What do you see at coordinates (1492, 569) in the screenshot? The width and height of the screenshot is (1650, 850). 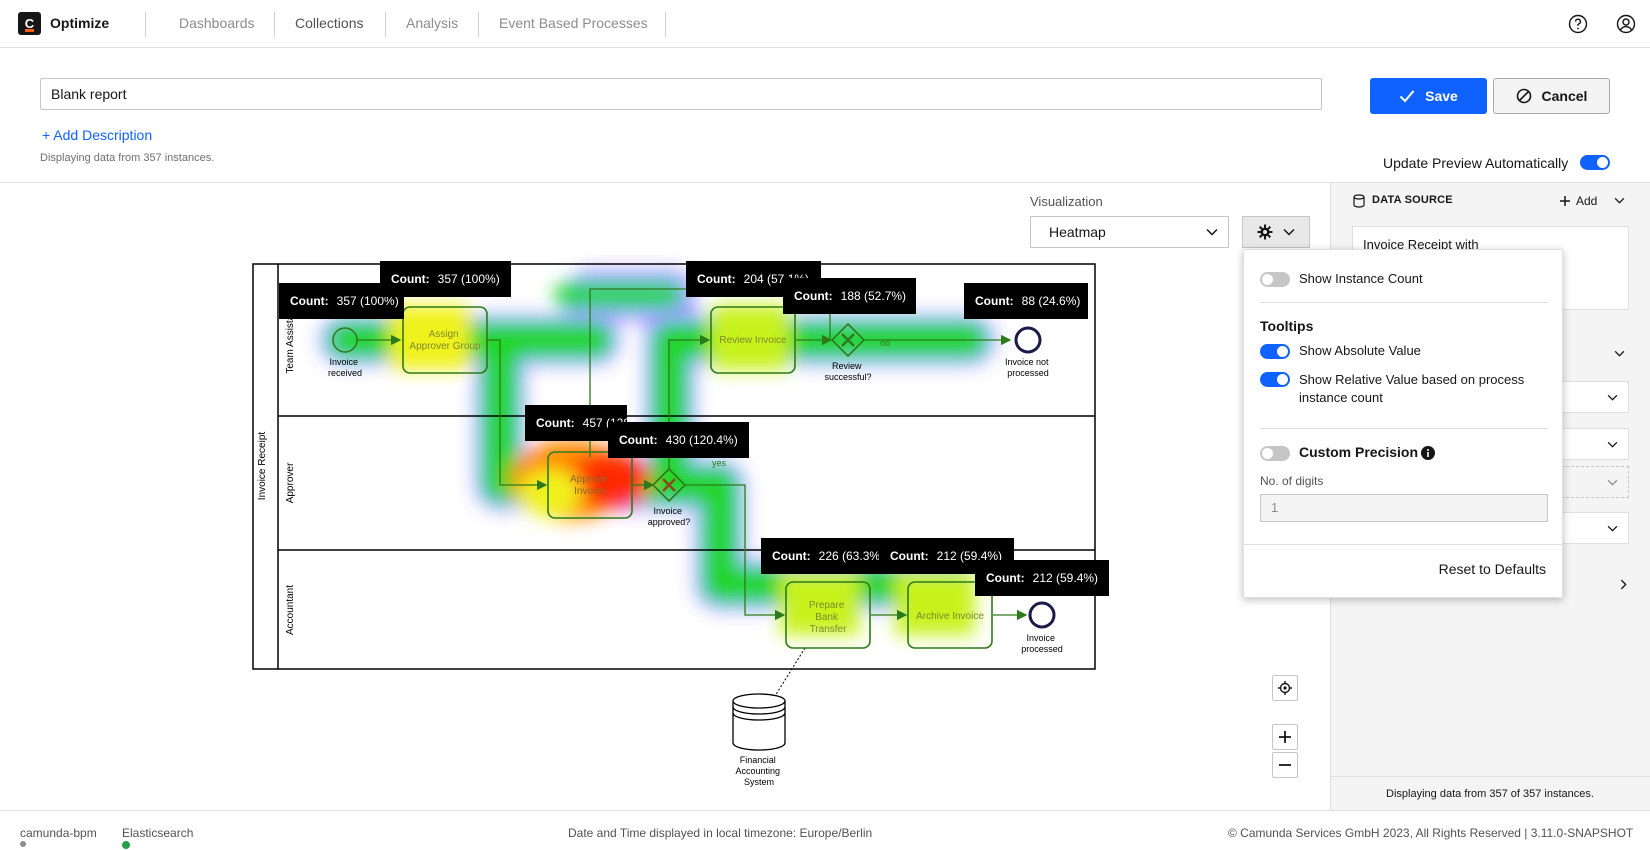 I see `reset-to-defaults-button: Reset to Defaults` at bounding box center [1492, 569].